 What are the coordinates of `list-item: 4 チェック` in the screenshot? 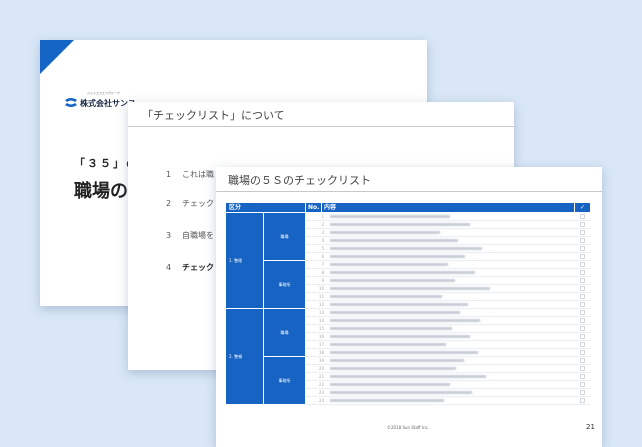 It's located at (190, 267).